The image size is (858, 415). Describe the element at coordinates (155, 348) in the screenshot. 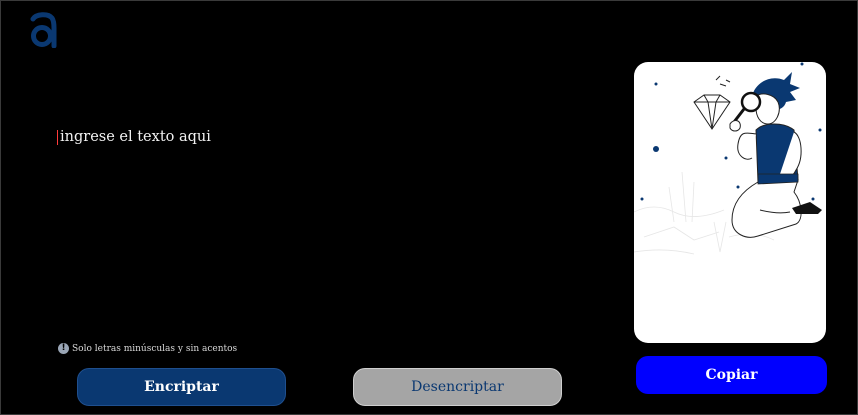

I see `hint-text: Solo letras minúsculas y sin acentos` at that location.